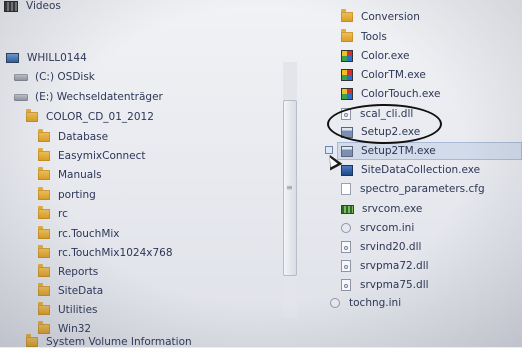 The image size is (522, 348). I want to click on list-item-file: tochng.ini, so click(365, 303).